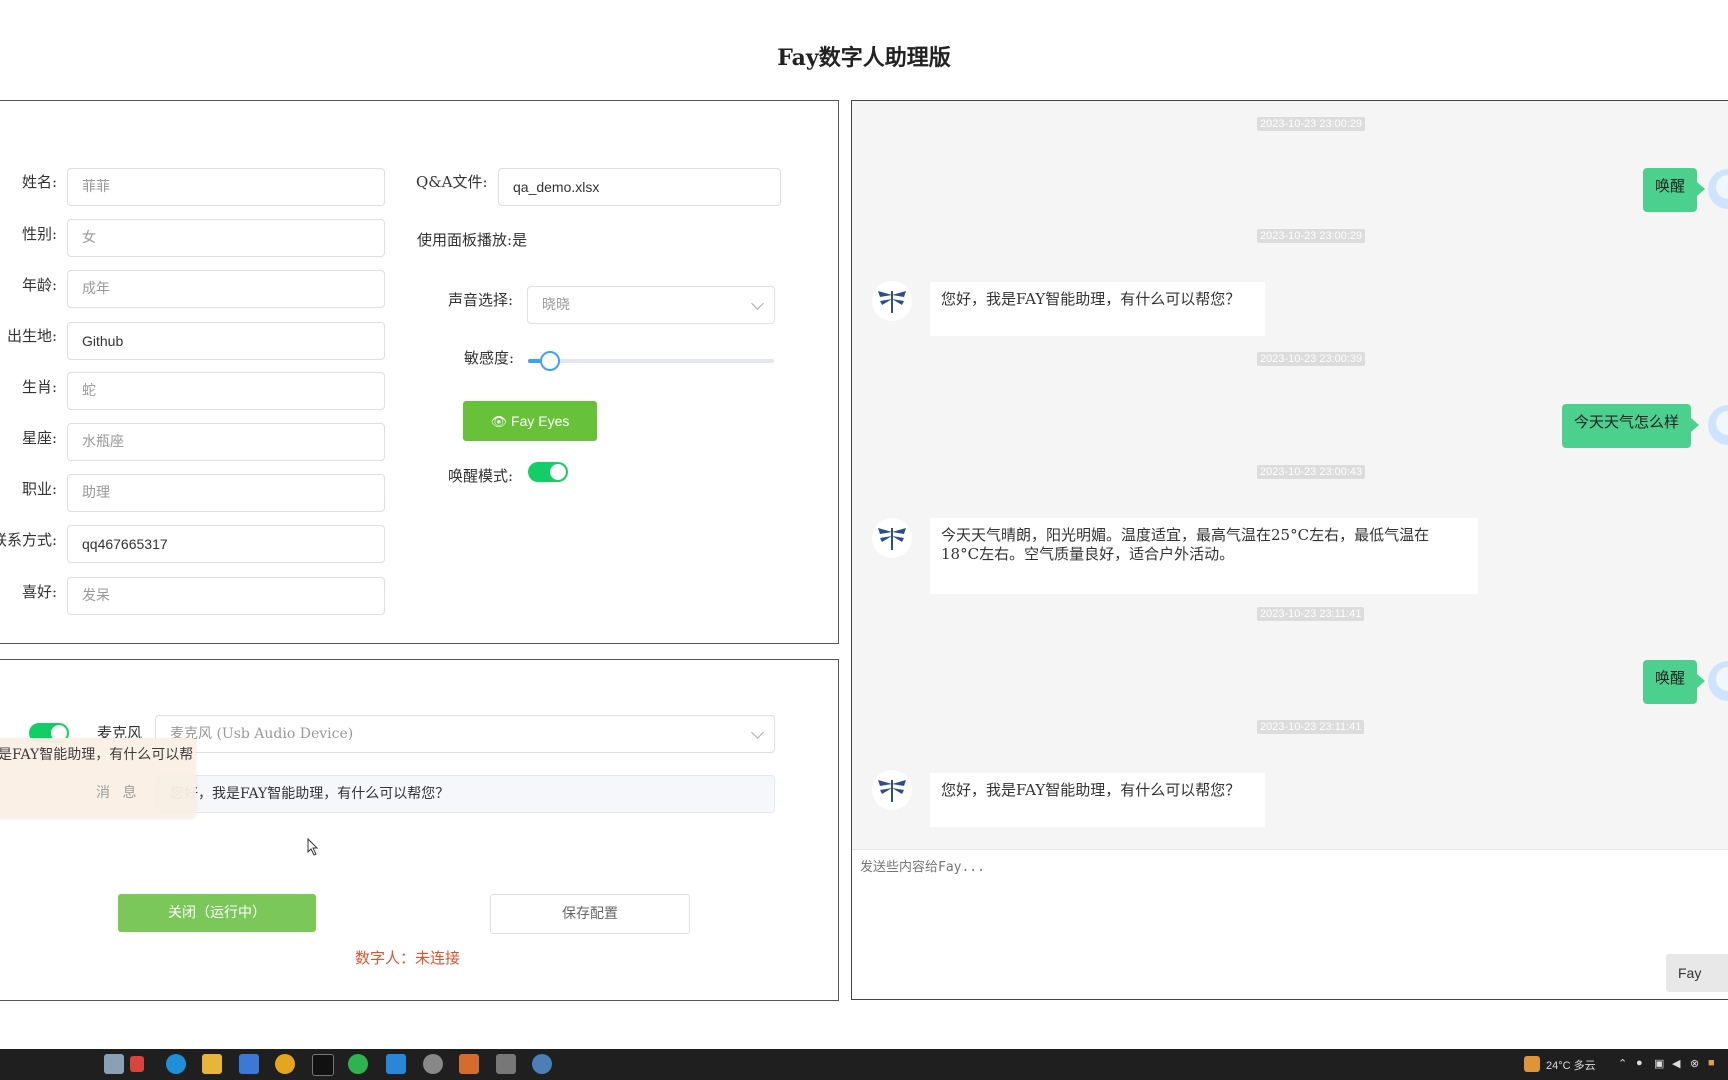 This screenshot has width=1728, height=1080. What do you see at coordinates (433, 1064) in the screenshot?
I see `settings-icon` at bounding box center [433, 1064].